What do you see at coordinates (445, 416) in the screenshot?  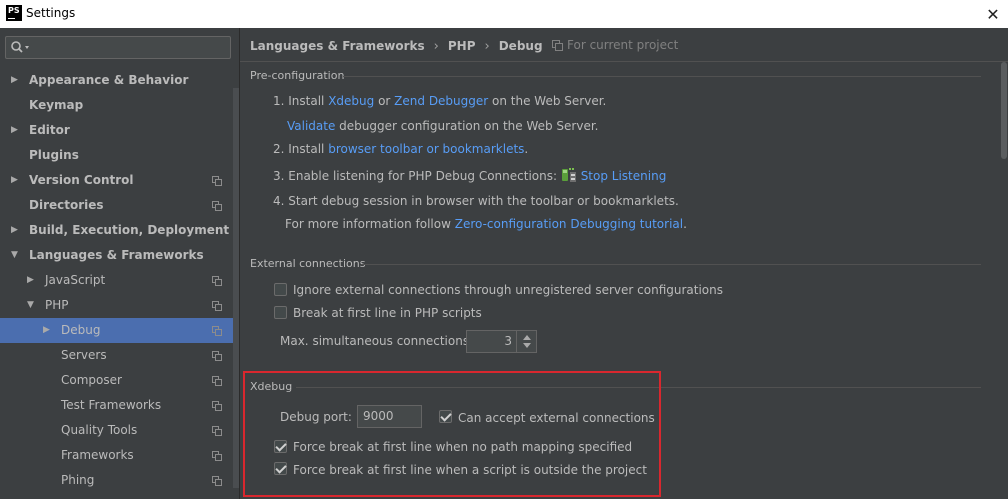 I see `accept-external-checkbox` at bounding box center [445, 416].